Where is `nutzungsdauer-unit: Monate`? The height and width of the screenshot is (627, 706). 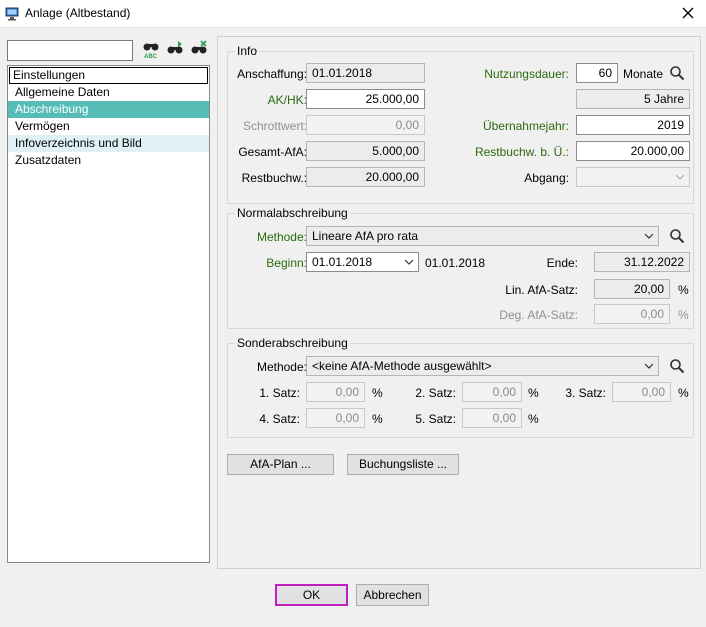
nutzungsdauer-unit: Monate is located at coordinates (643, 74).